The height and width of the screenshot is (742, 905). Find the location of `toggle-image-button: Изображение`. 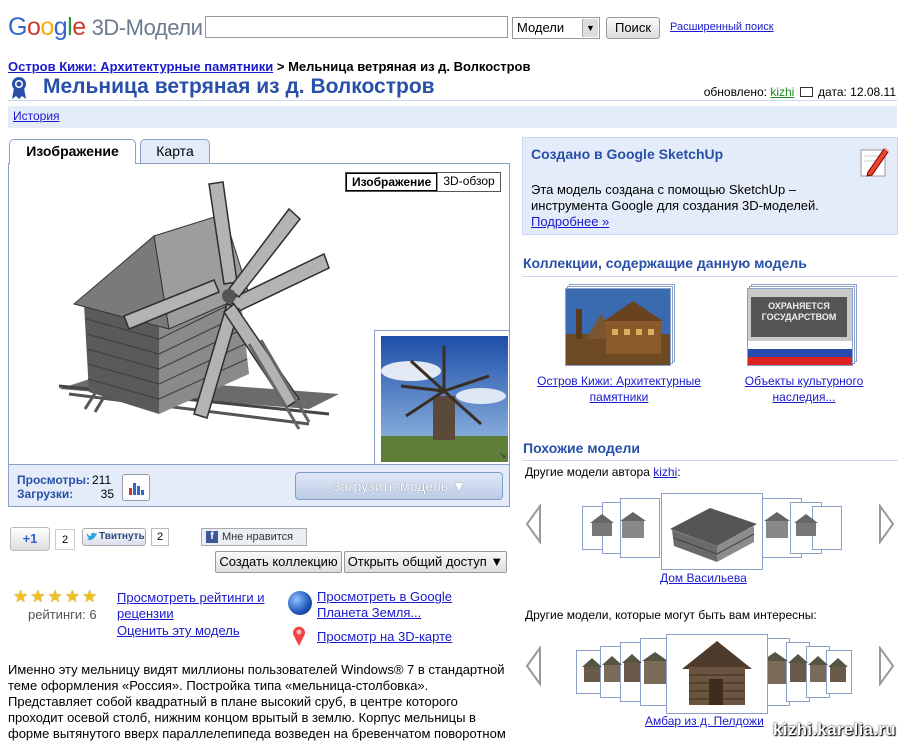

toggle-image-button: Изображение is located at coordinates (392, 182).